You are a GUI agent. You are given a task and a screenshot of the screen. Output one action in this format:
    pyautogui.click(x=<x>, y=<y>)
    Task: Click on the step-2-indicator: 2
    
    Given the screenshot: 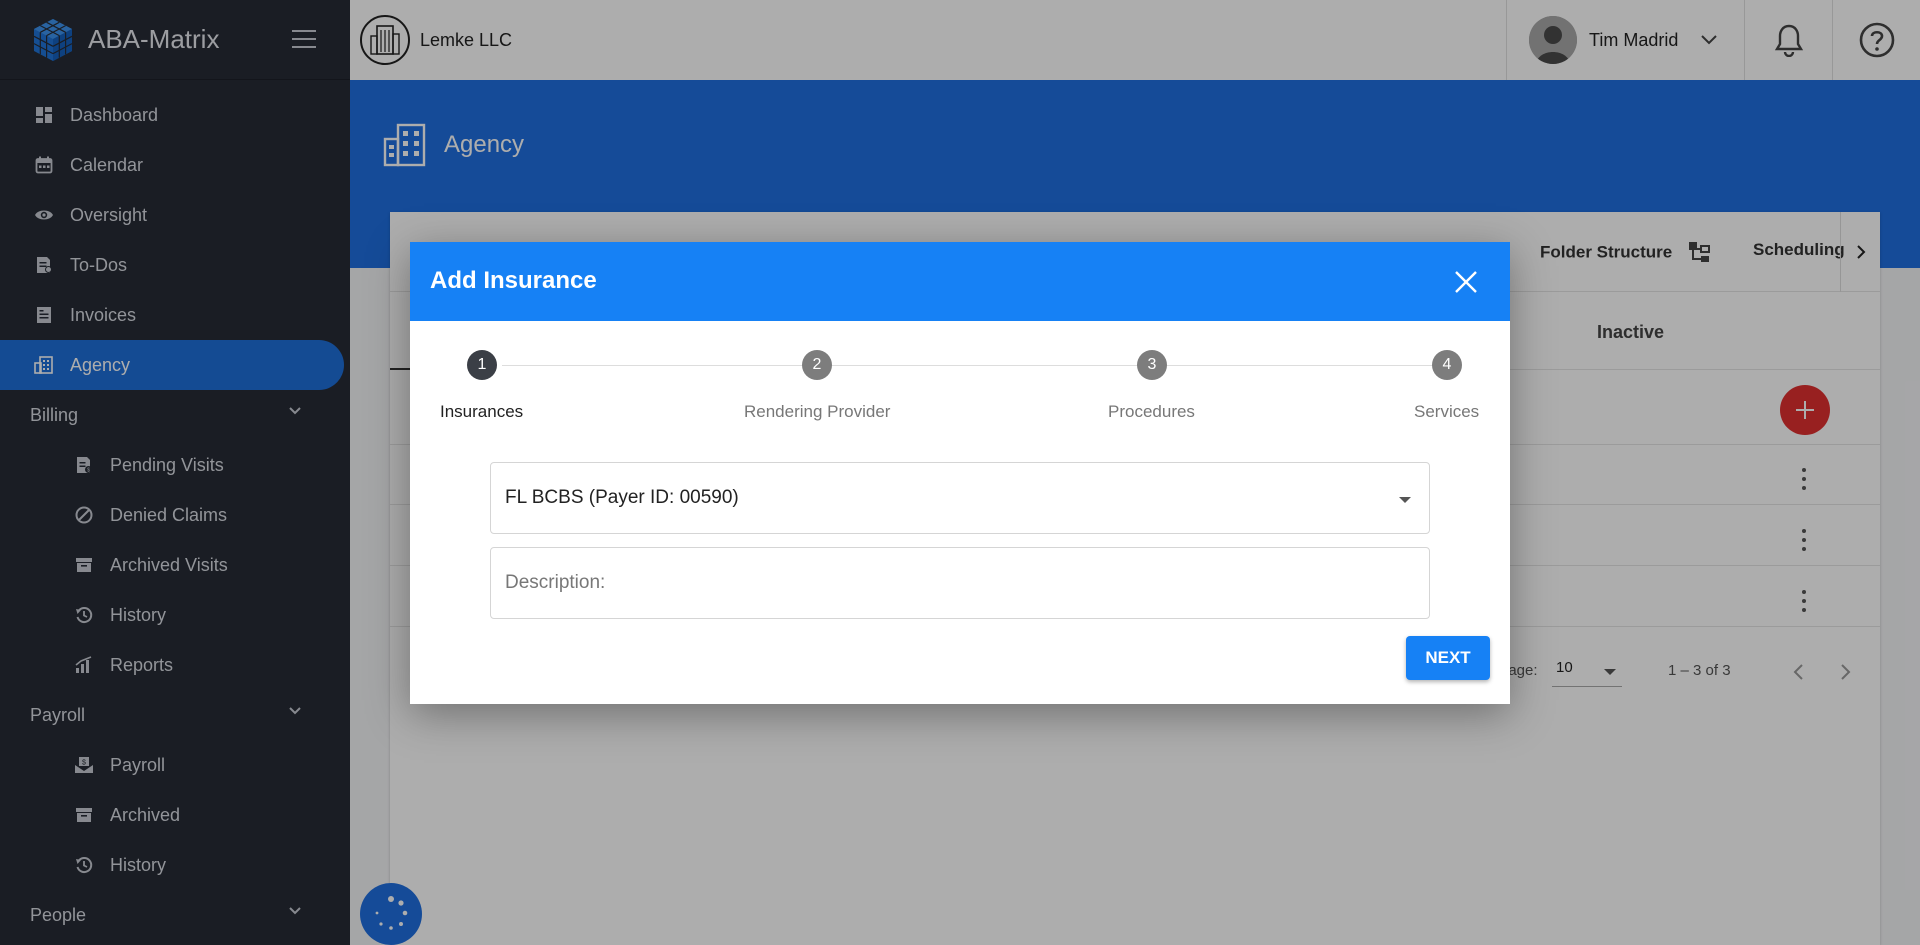 What is the action you would take?
    pyautogui.click(x=817, y=365)
    